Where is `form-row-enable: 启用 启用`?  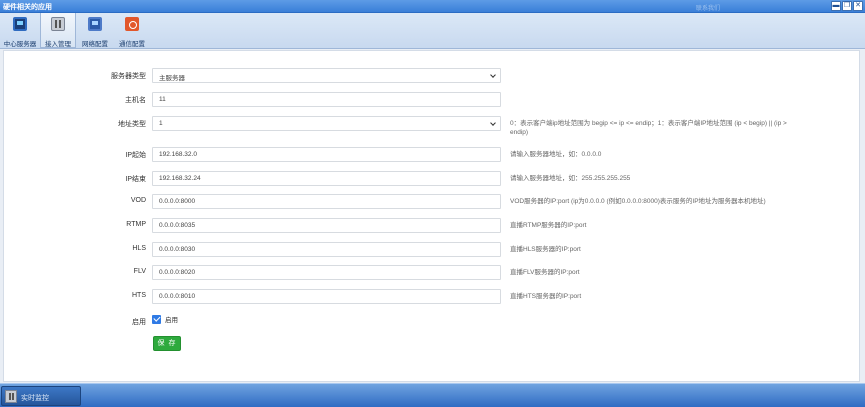
form-row-enable: 启用 启用 is located at coordinates (432, 321).